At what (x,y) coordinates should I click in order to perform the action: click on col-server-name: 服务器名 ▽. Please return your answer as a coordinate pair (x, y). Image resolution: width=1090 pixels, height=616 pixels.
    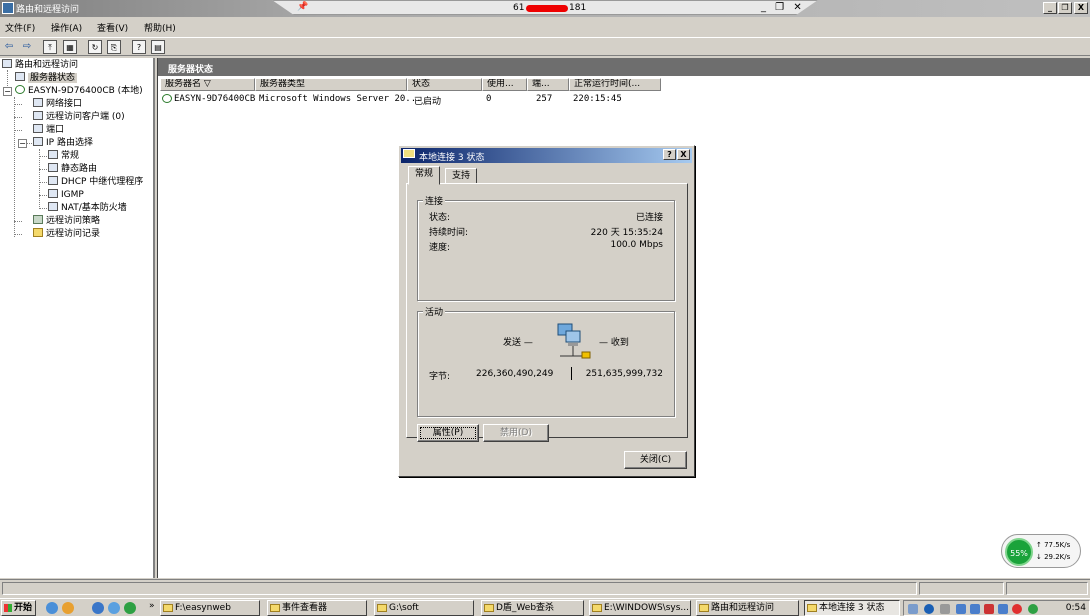
    Looking at the image, I should click on (207, 84).